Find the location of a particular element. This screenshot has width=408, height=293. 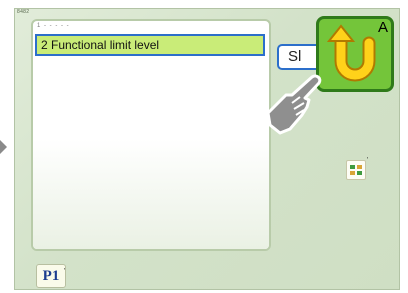

return-button: A is located at coordinates (355, 54).